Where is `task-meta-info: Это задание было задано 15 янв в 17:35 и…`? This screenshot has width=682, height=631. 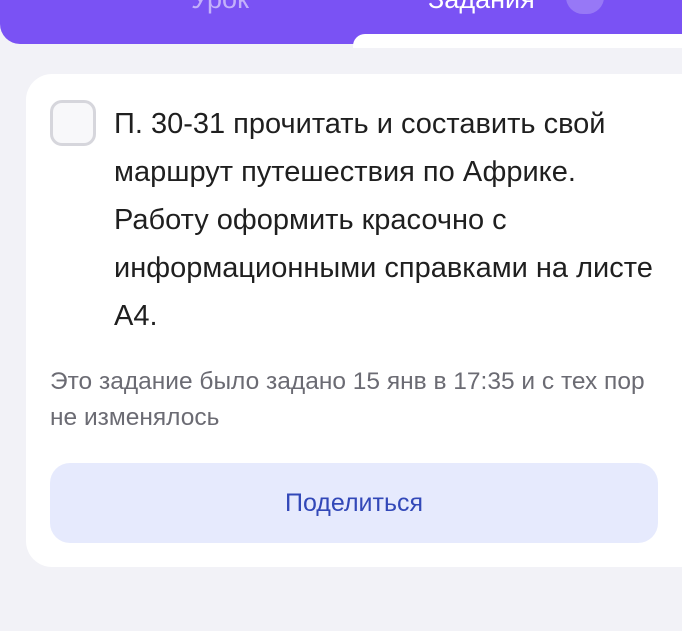
task-meta-info: Это задание было задано 15 янв в 17:35 и… is located at coordinates (347, 399).